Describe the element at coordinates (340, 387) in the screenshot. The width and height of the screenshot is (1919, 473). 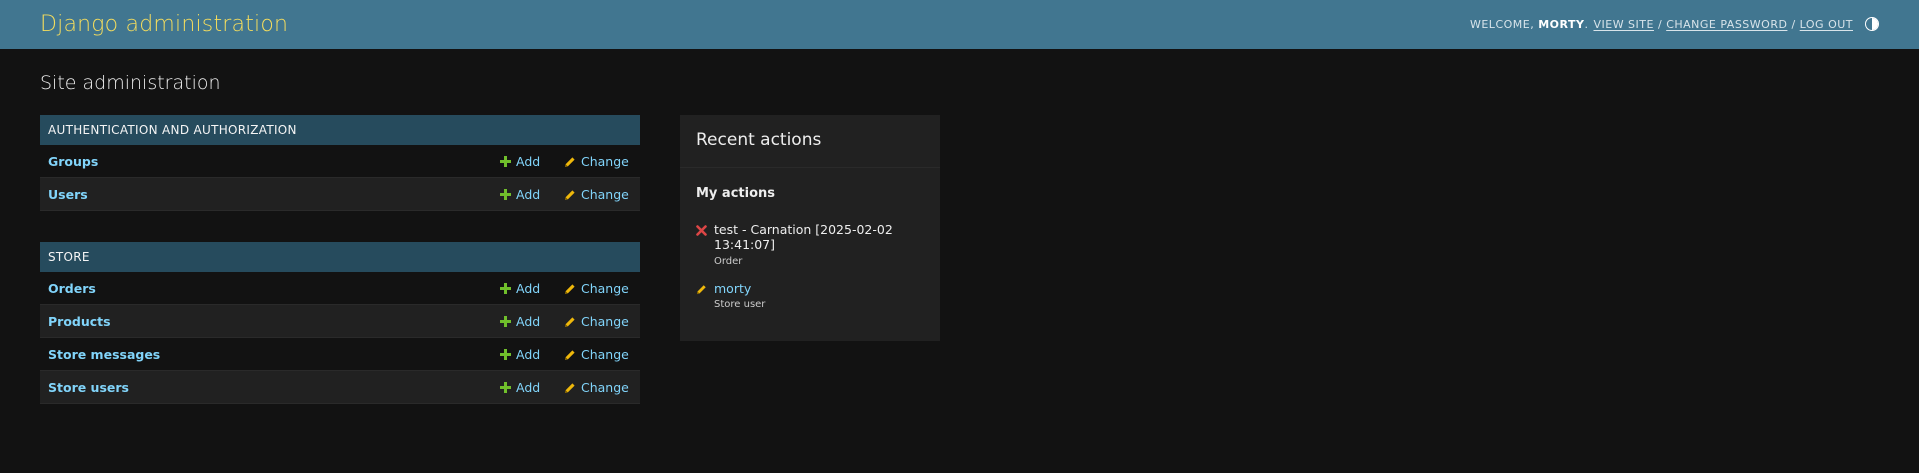
I see `model-row-store-users: Store users Add Change` at that location.